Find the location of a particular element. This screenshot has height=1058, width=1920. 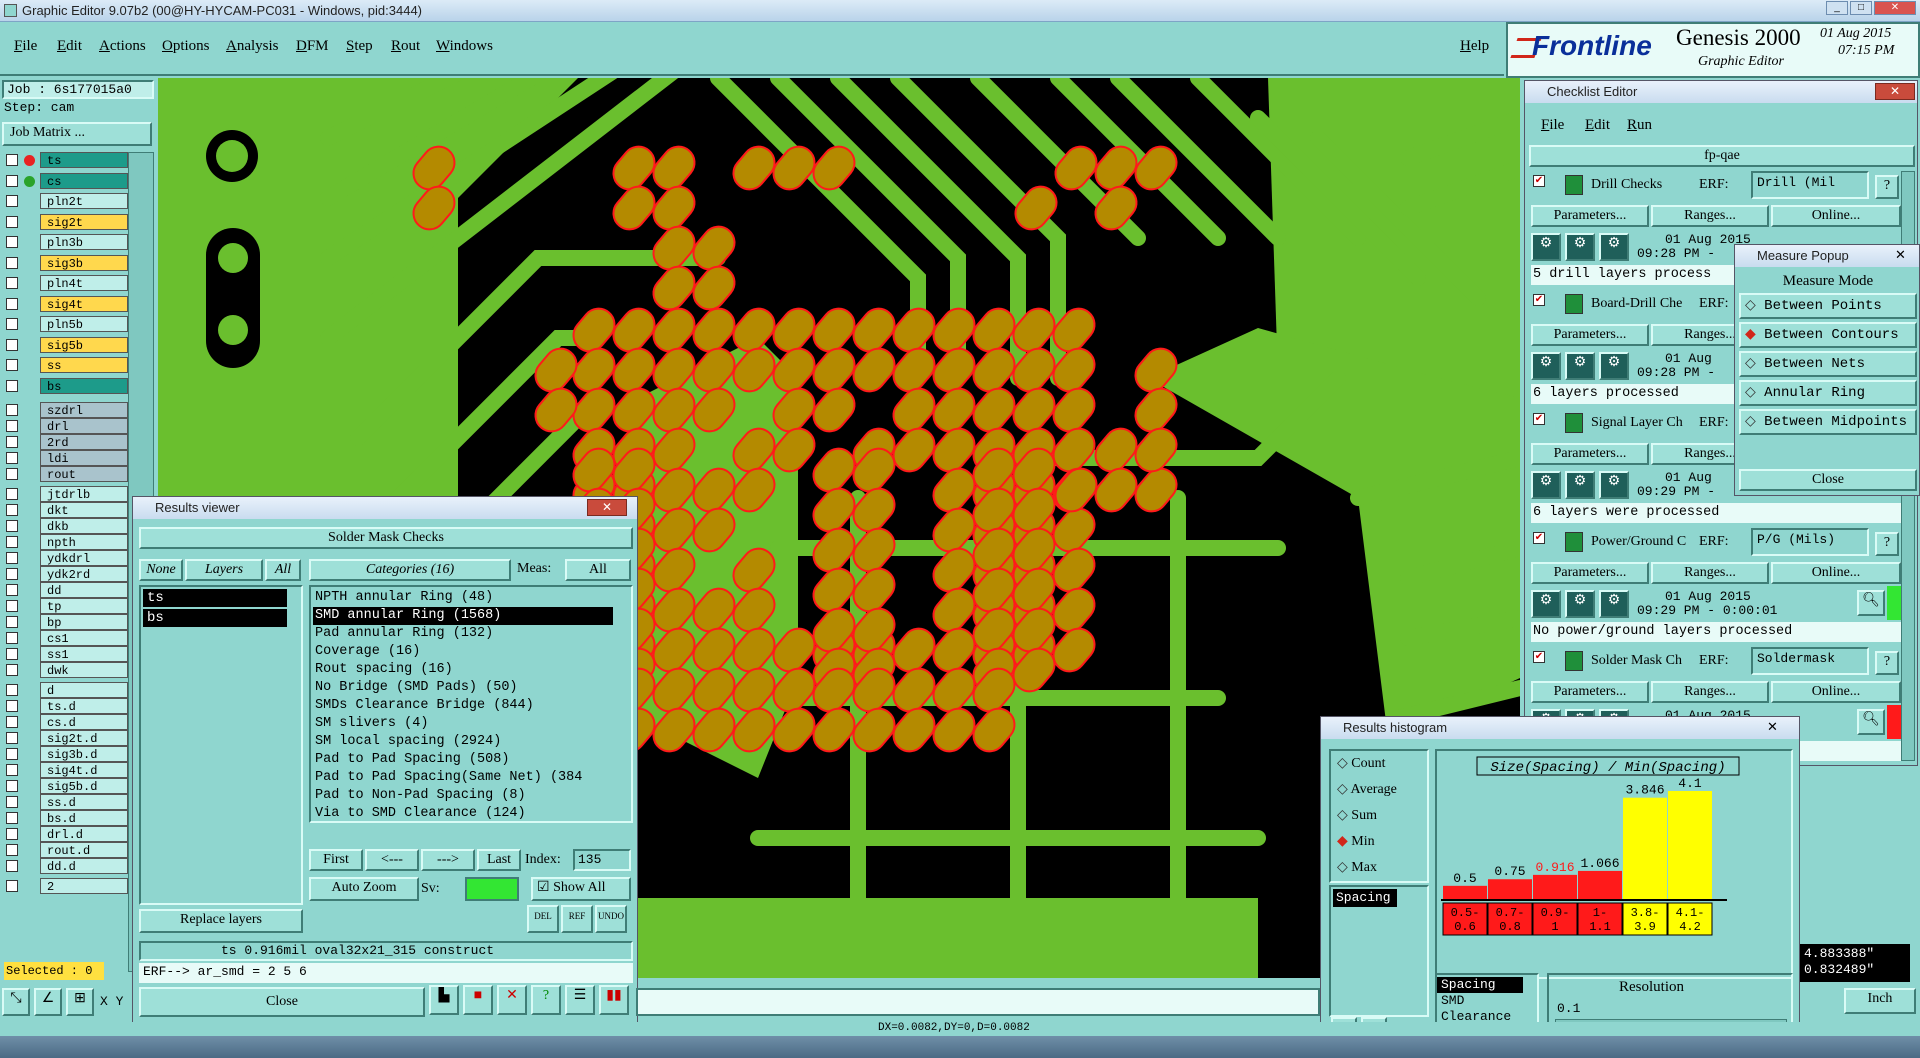

layer-row: ss1 is located at coordinates (67, 654).